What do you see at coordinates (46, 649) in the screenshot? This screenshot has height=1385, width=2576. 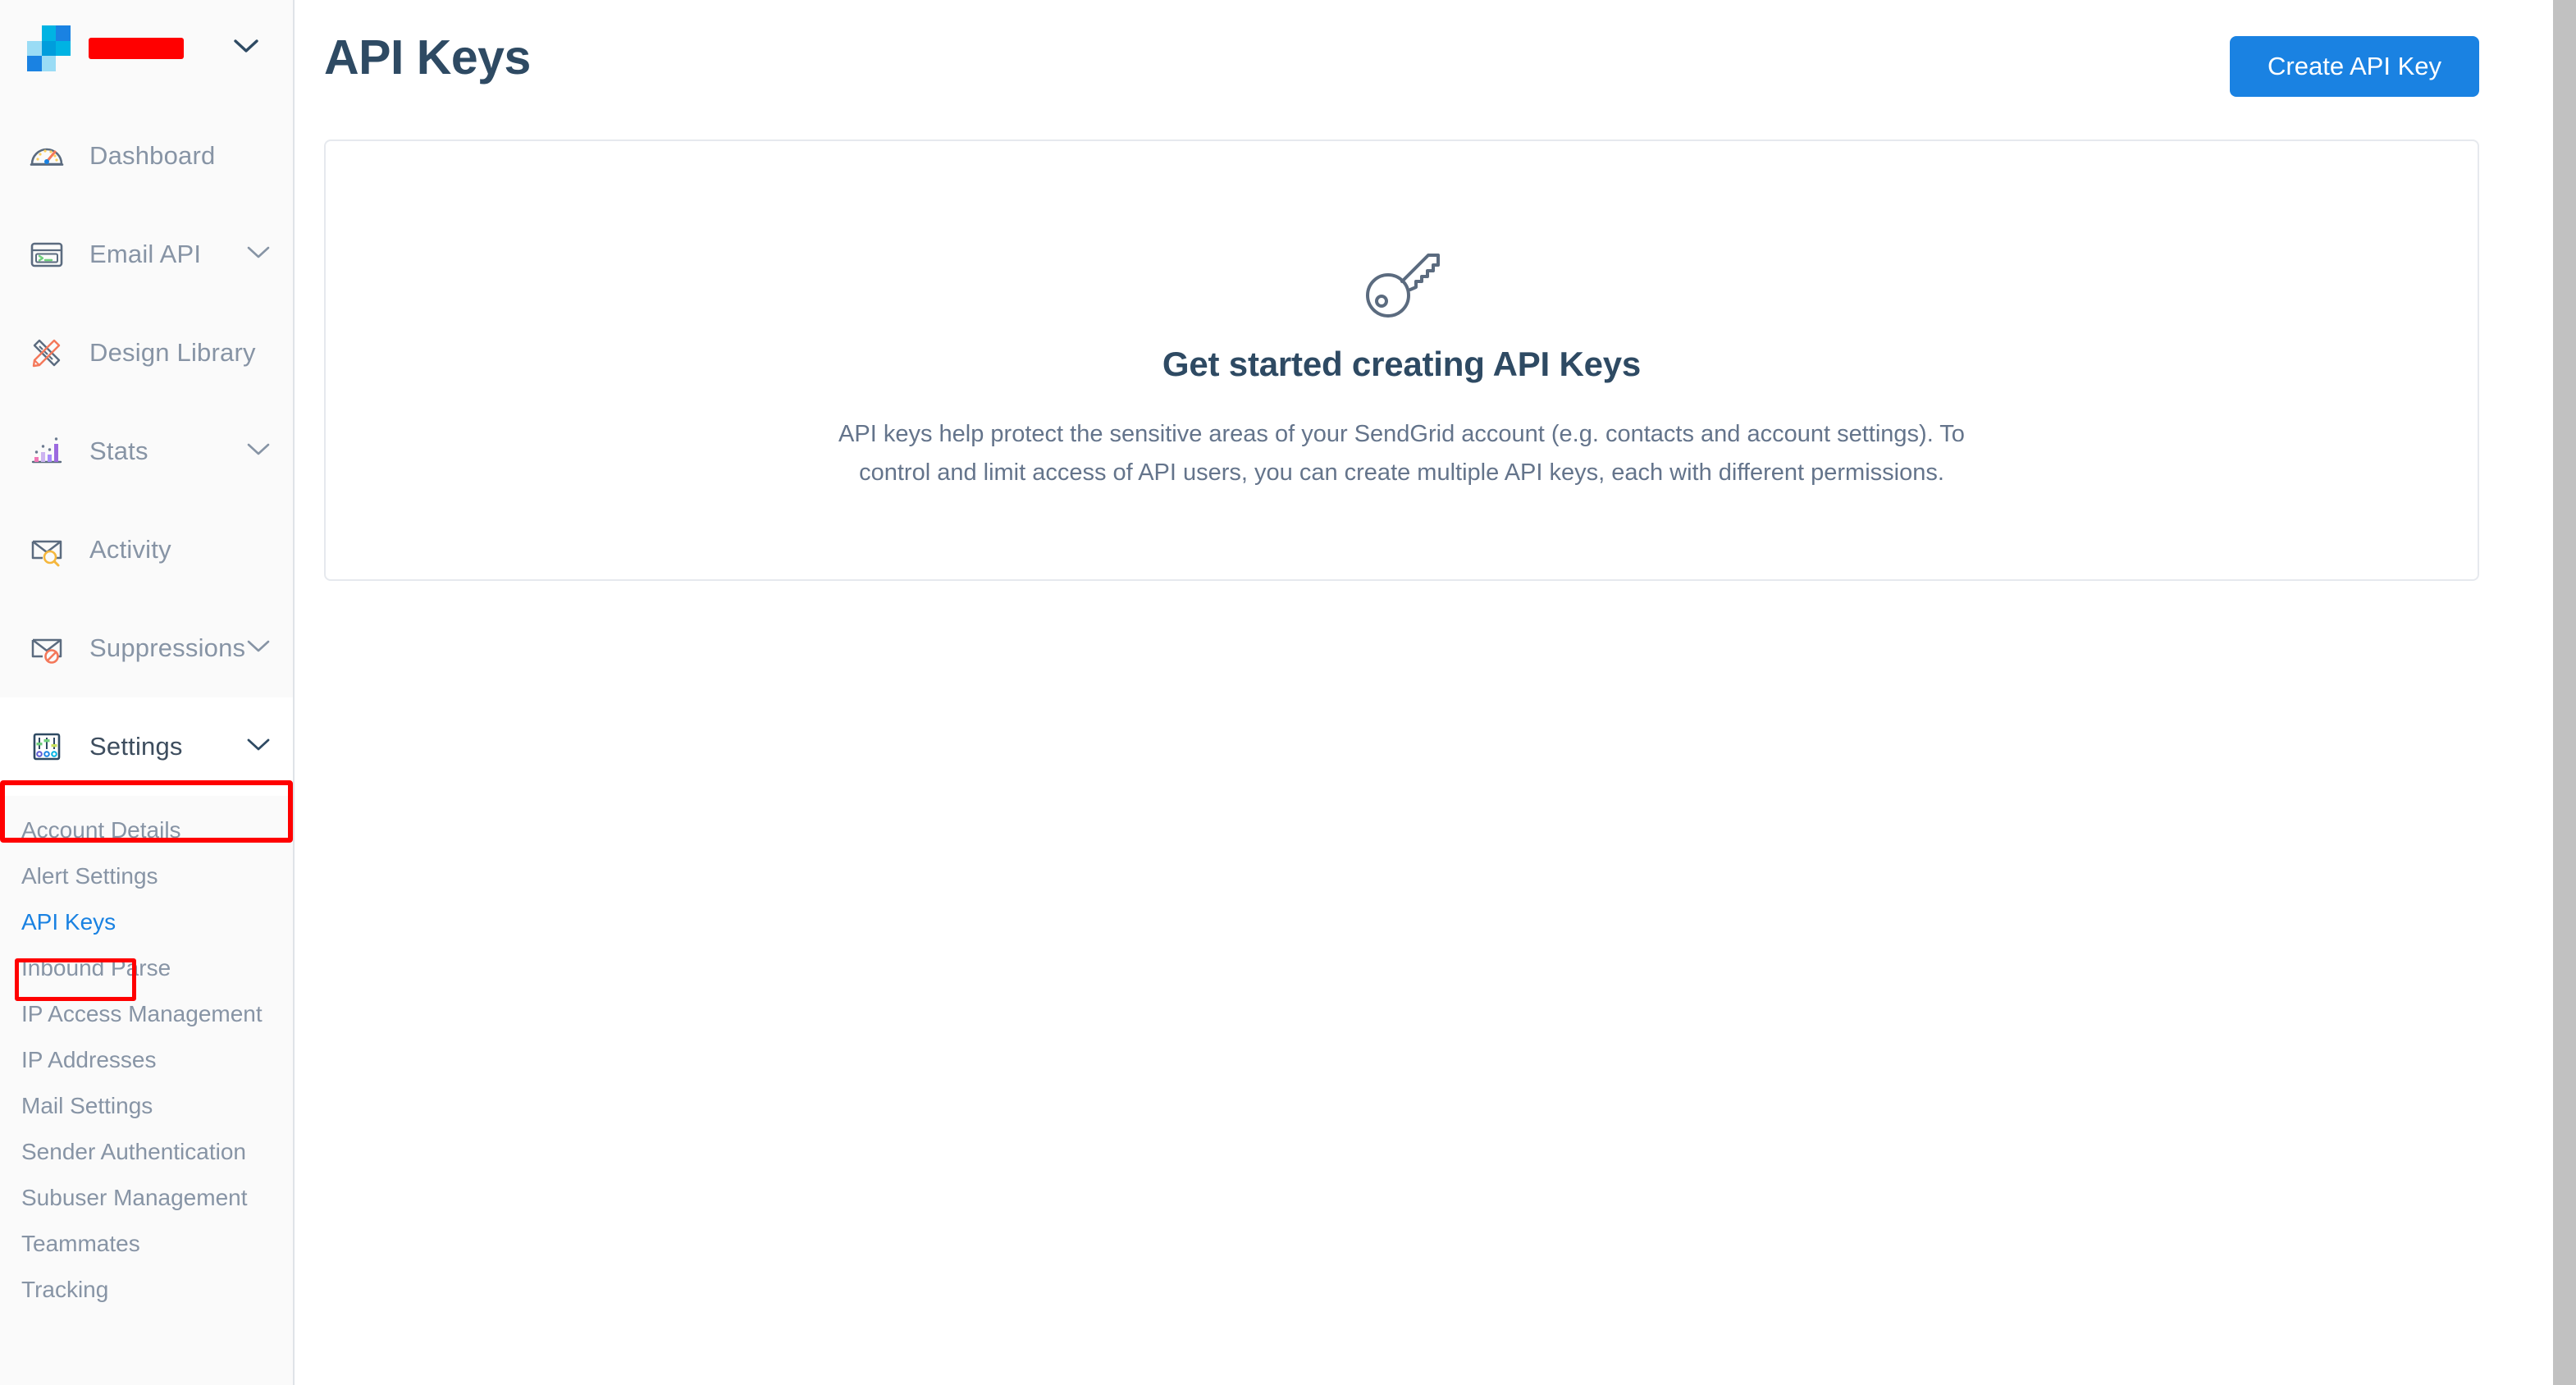 I see `envelope-blocked-icon` at bounding box center [46, 649].